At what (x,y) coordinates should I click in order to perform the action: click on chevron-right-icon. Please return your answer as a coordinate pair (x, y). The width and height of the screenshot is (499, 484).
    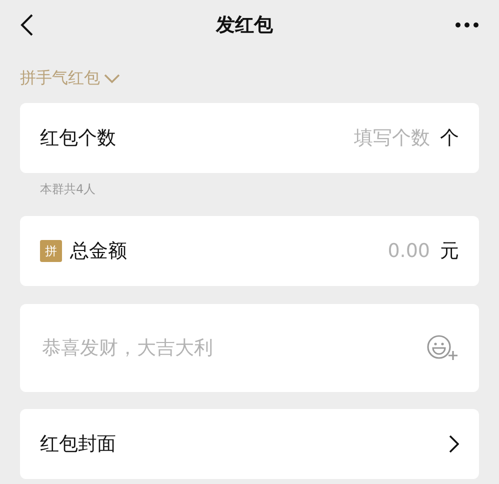
    Looking at the image, I should click on (454, 444).